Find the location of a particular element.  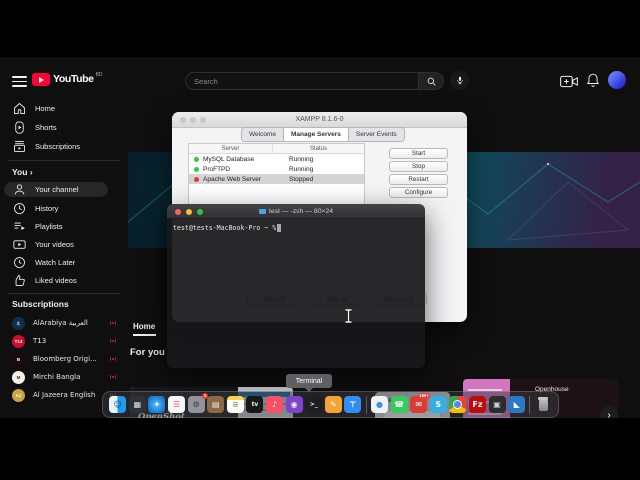

table-row-apache: Apache Web Server Stopped is located at coordinates (276, 179).